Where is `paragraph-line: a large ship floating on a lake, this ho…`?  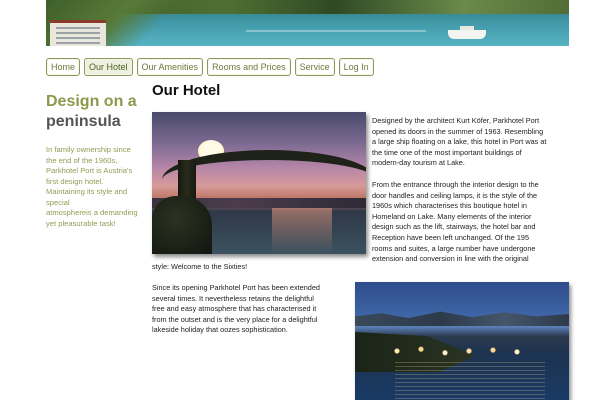 paragraph-line: a large ship floating on a lake, this ho… is located at coordinates (459, 142).